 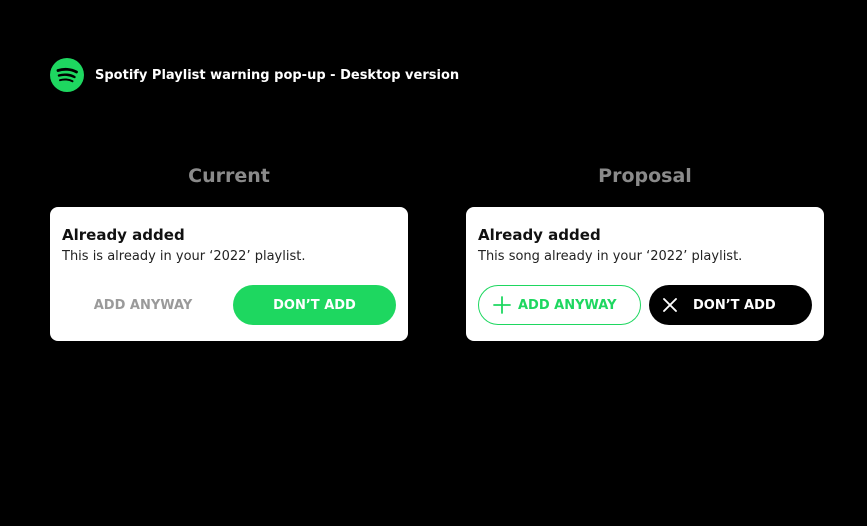 What do you see at coordinates (184, 256) in the screenshot?
I see `dialog-message: This is already in your ‘2022’ playlist.` at bounding box center [184, 256].